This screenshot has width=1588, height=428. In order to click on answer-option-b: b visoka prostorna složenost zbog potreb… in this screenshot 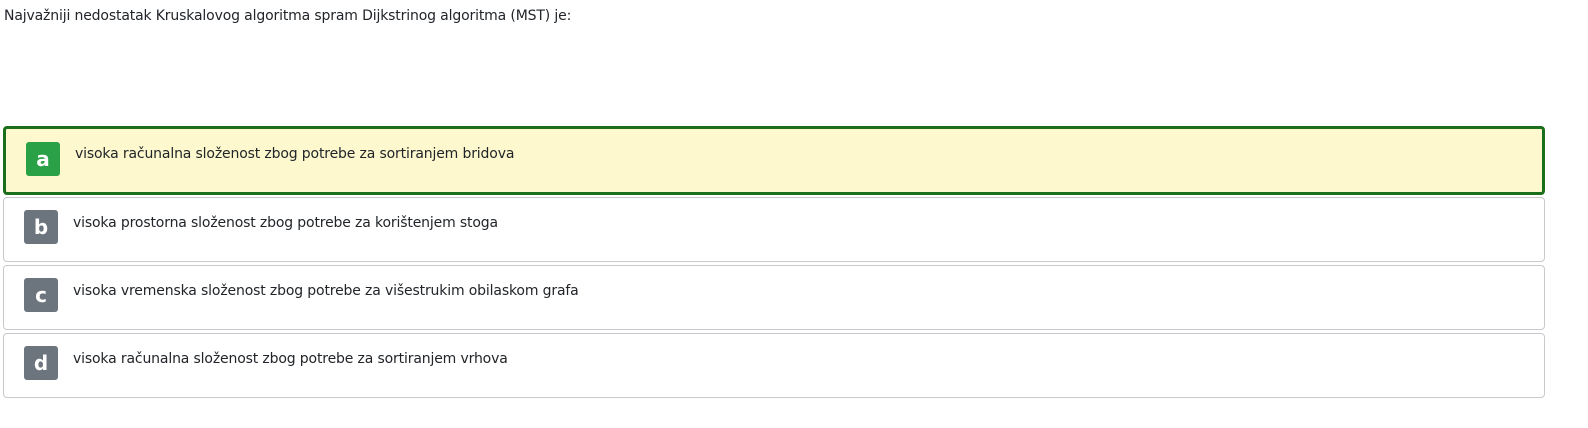, I will do `click(774, 229)`.